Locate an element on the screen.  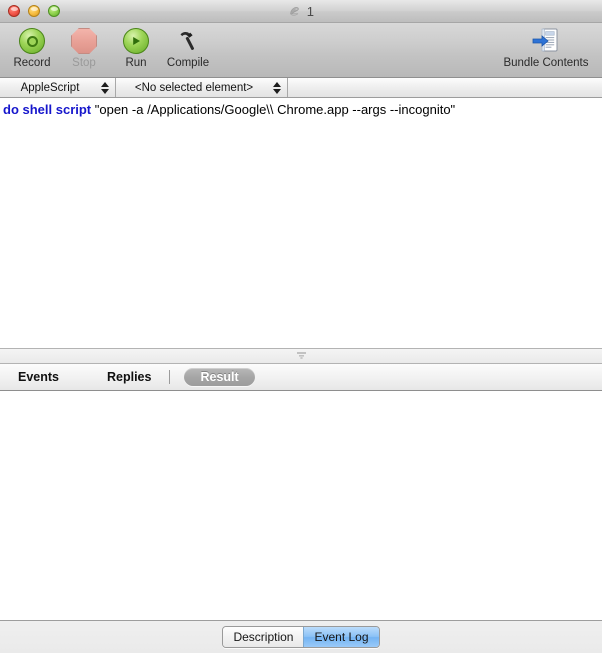
stop-icon is located at coordinates (84, 41).